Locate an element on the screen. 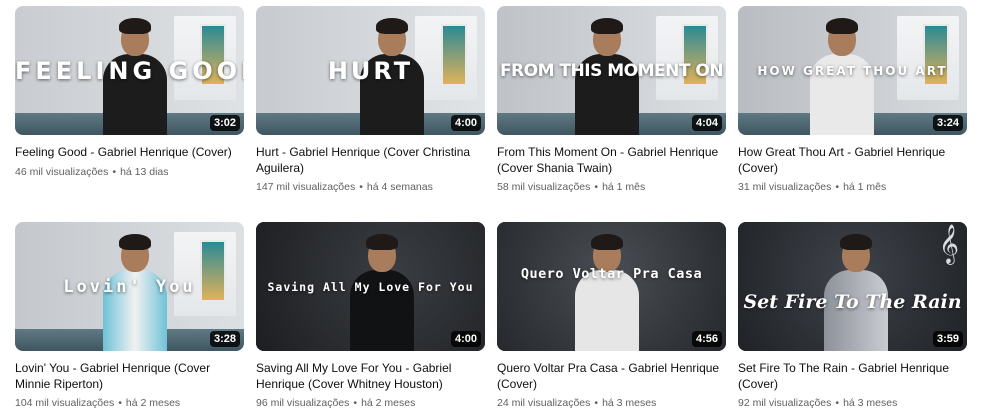  thumbnail-overlay-text: FEELING GOOD is located at coordinates (129, 70).